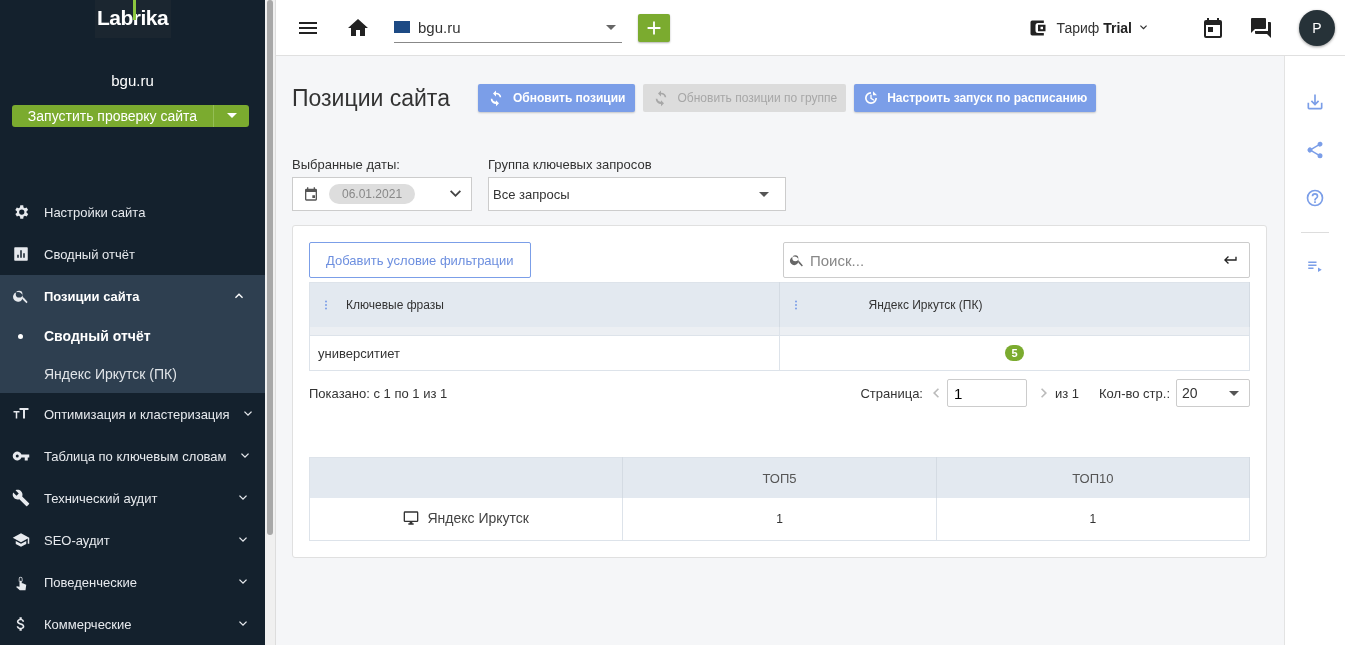 This screenshot has height=645, width=1345. What do you see at coordinates (1067, 393) in the screenshot?
I see `page-total: из 1` at bounding box center [1067, 393].